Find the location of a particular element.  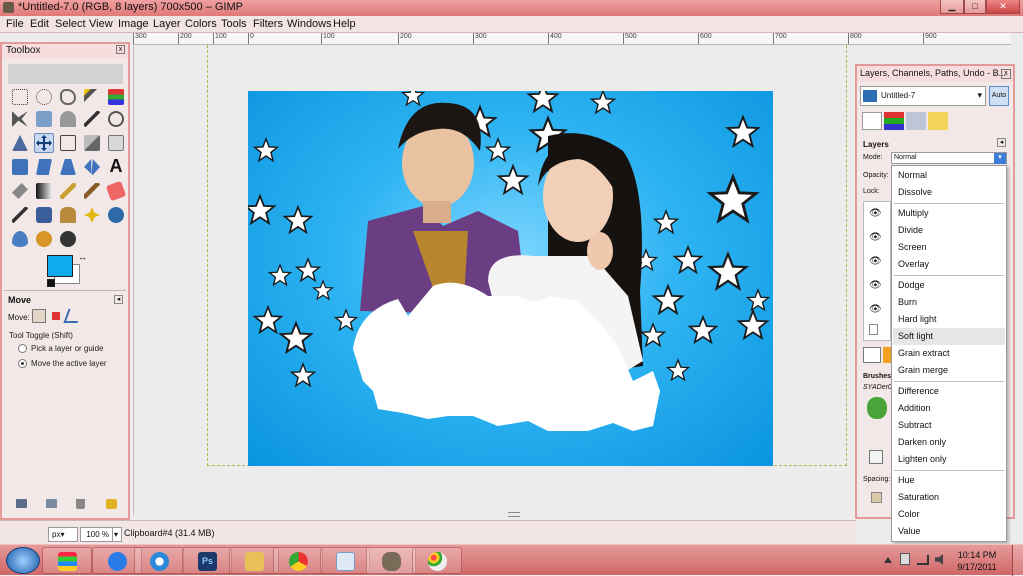

bucket-fill-icon is located at coordinates (20, 191).